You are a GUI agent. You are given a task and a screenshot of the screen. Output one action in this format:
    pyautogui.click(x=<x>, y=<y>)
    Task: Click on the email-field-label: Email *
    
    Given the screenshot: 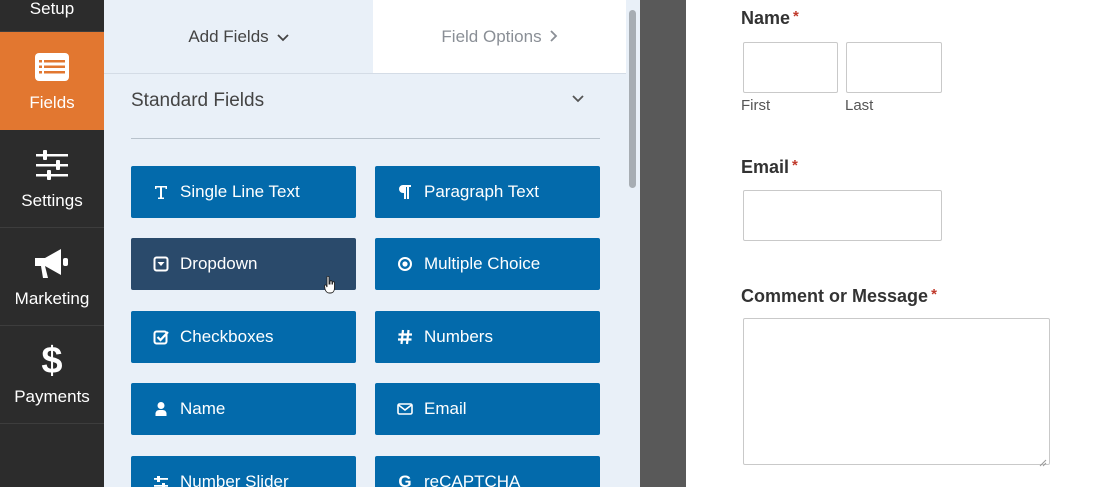 What is the action you would take?
    pyautogui.click(x=769, y=167)
    